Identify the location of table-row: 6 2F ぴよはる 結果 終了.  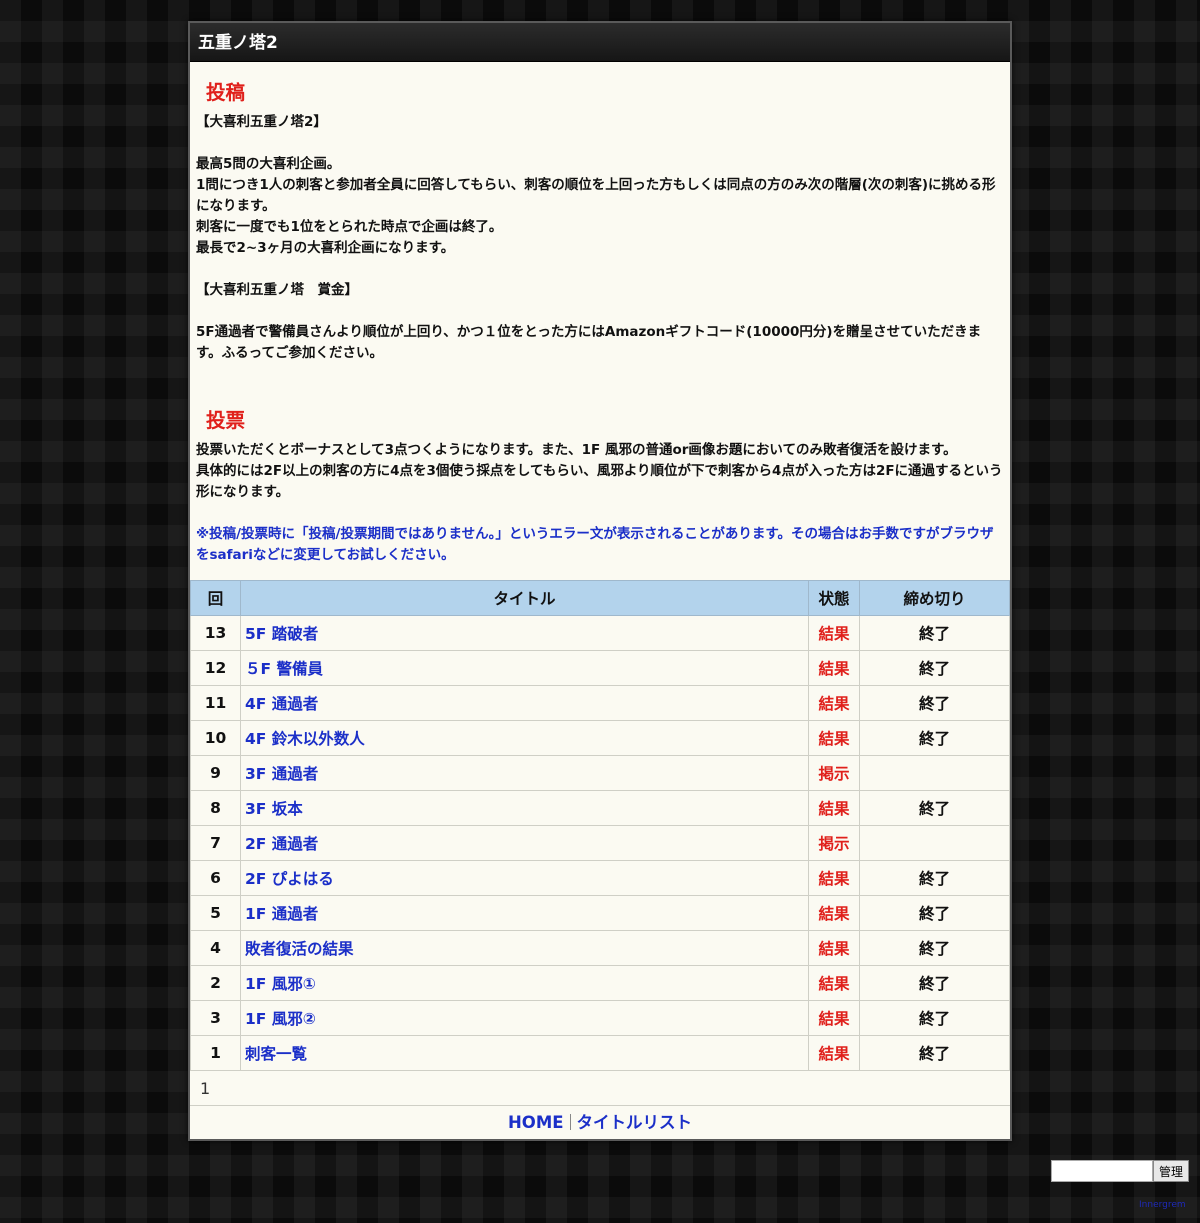
(600, 878).